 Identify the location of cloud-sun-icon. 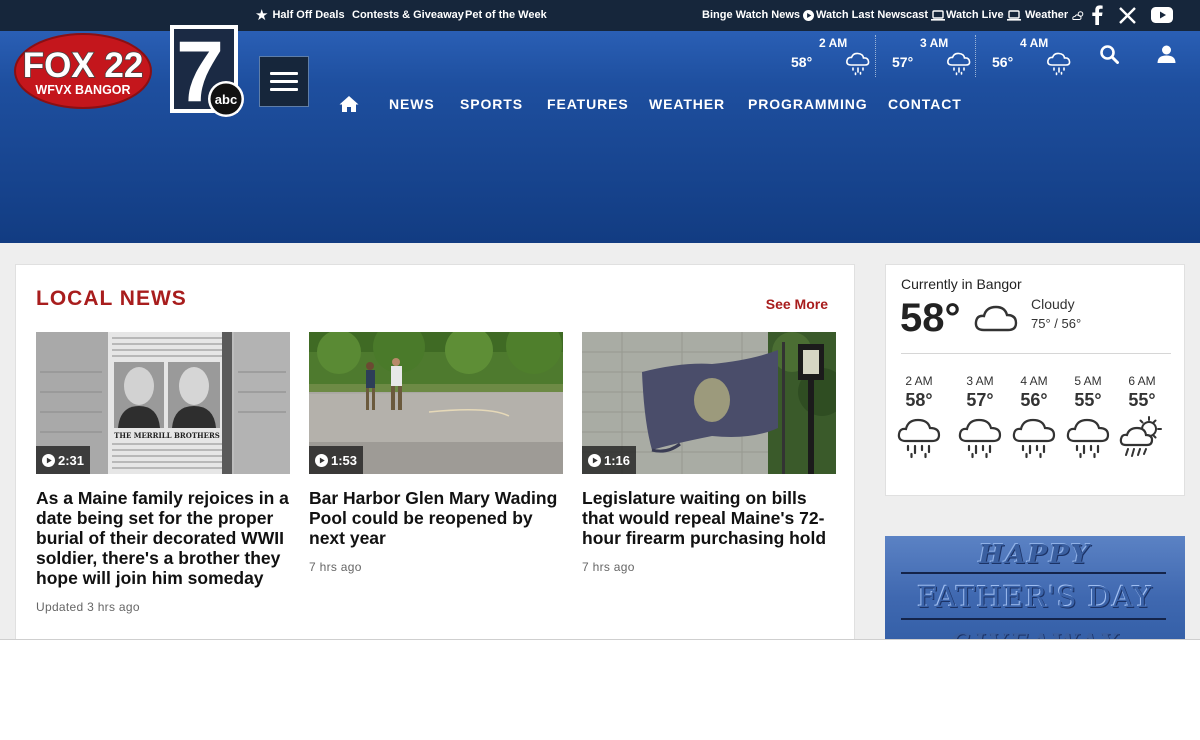
(1078, 15).